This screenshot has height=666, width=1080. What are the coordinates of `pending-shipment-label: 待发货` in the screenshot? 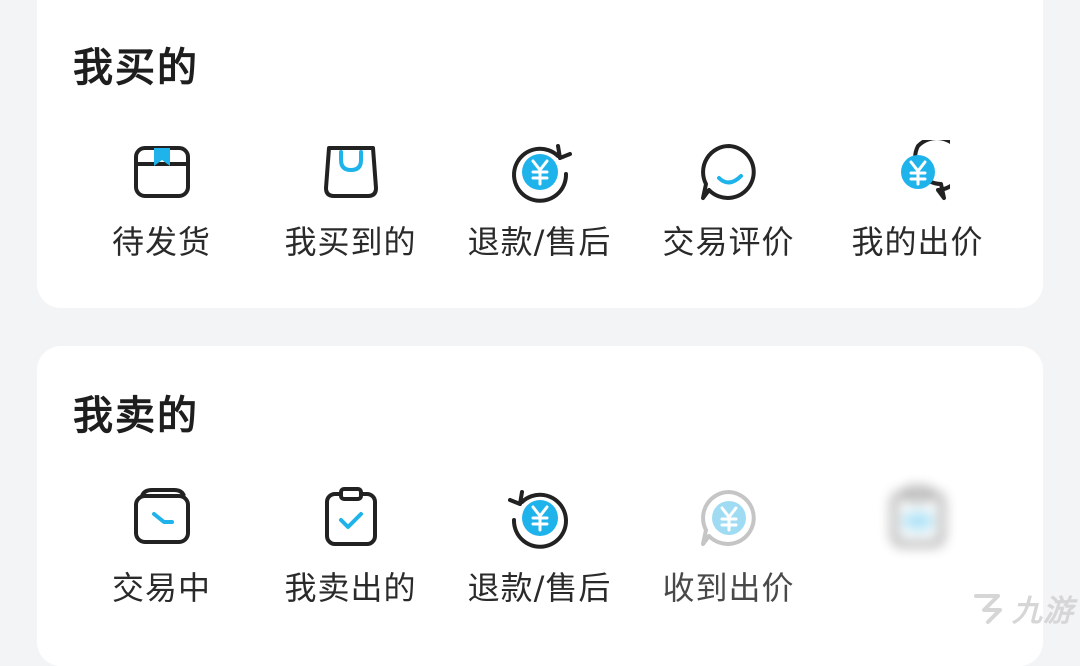 It's located at (161, 242).